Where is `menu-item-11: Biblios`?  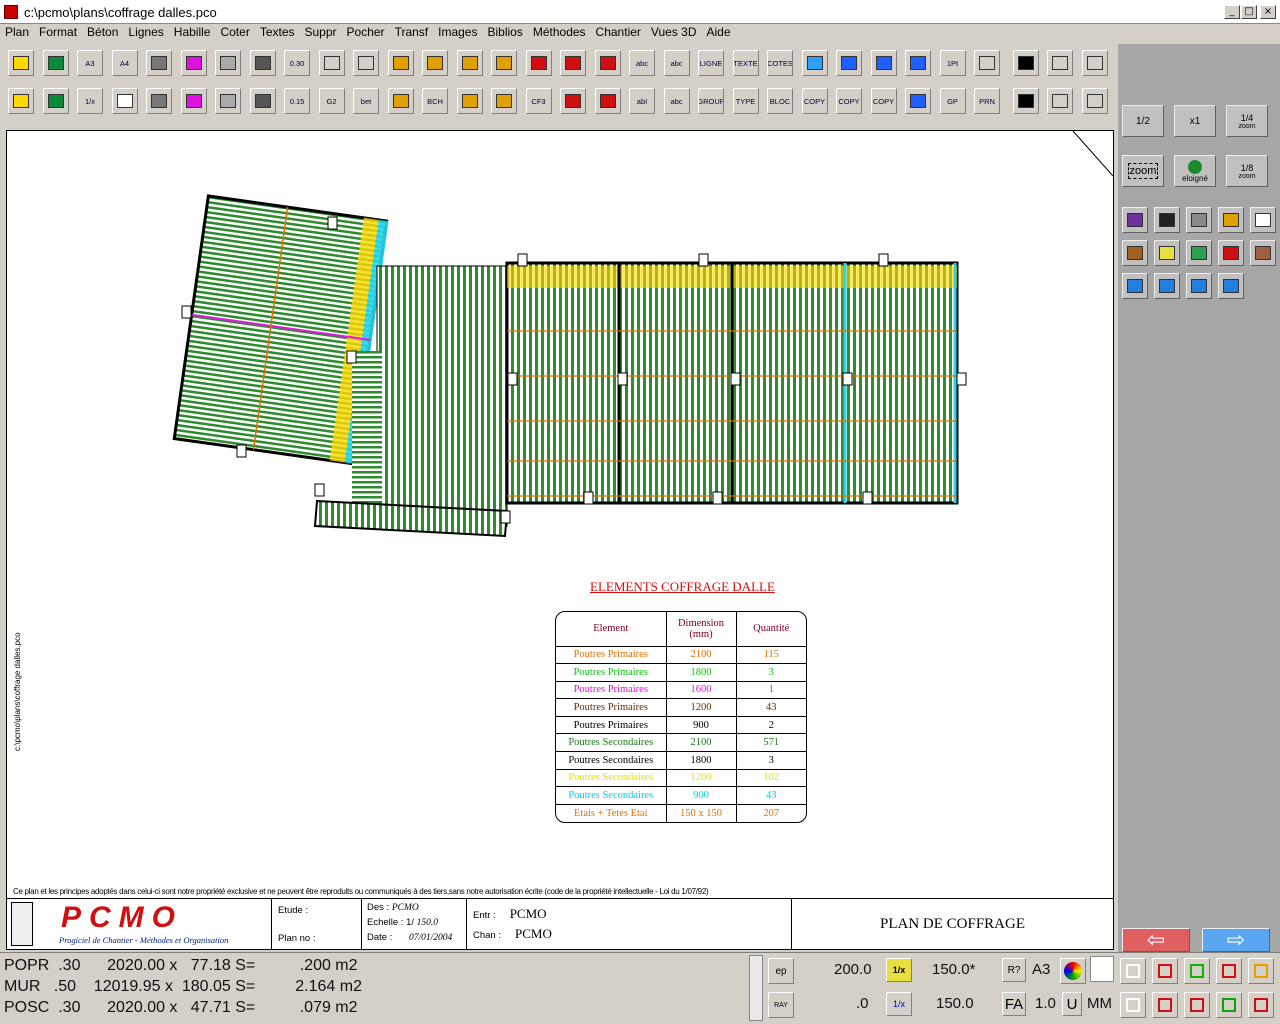
menu-item-11: Biblios is located at coordinates (504, 32).